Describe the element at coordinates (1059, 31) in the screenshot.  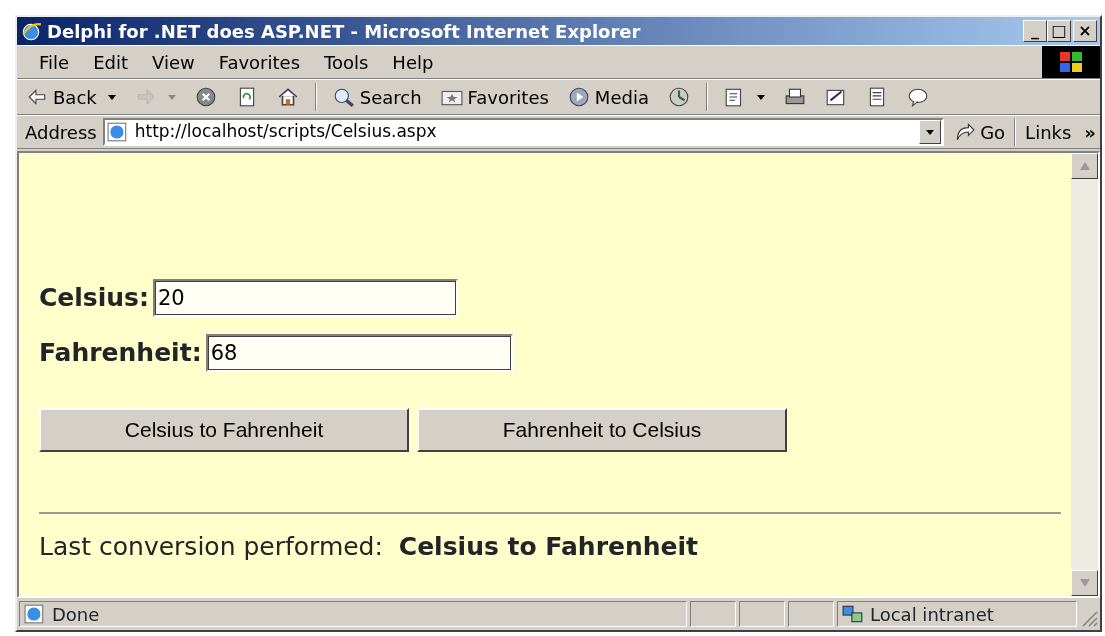
I see `maximize-button: □` at that location.